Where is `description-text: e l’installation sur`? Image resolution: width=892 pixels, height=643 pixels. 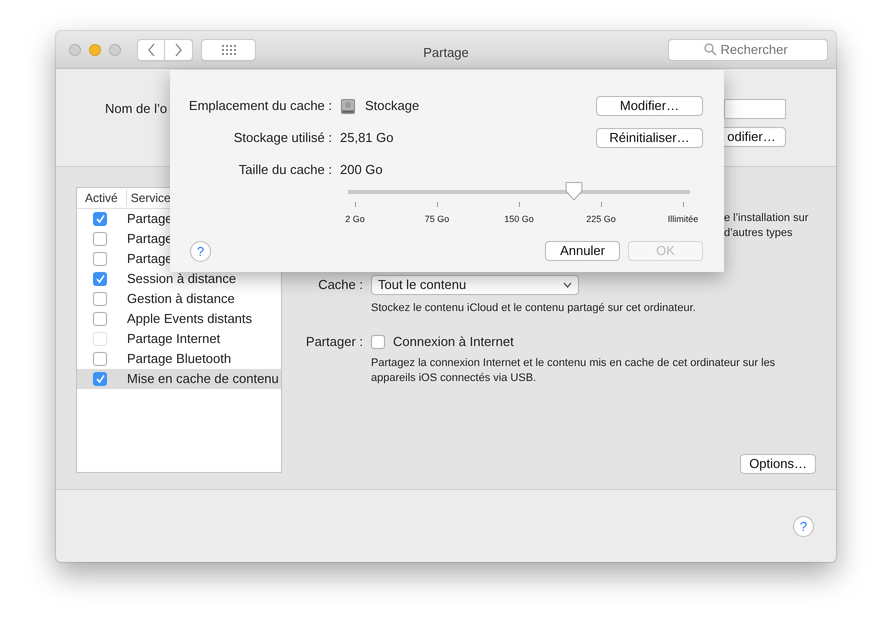 description-text: e l’installation sur is located at coordinates (767, 218).